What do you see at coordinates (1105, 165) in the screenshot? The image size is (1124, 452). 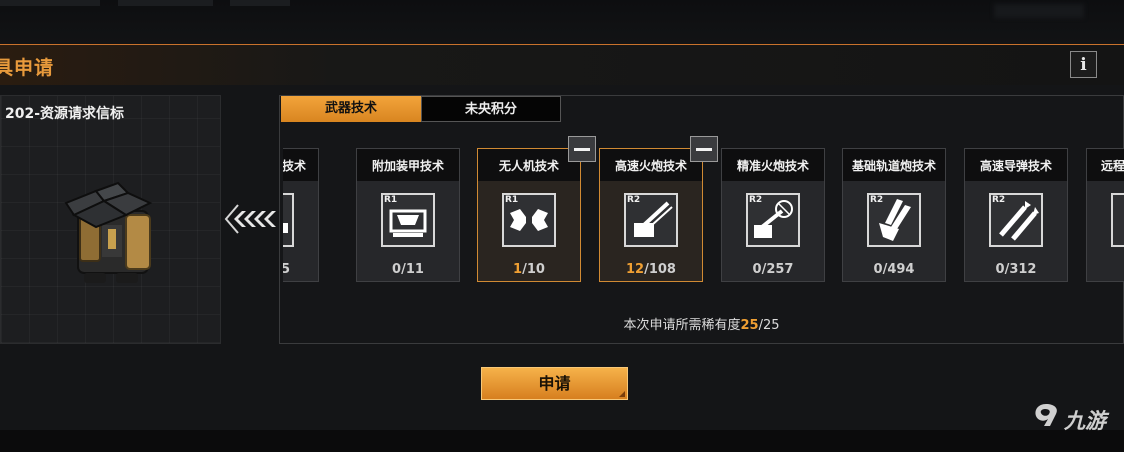 I see `card-title: 远程` at bounding box center [1105, 165].